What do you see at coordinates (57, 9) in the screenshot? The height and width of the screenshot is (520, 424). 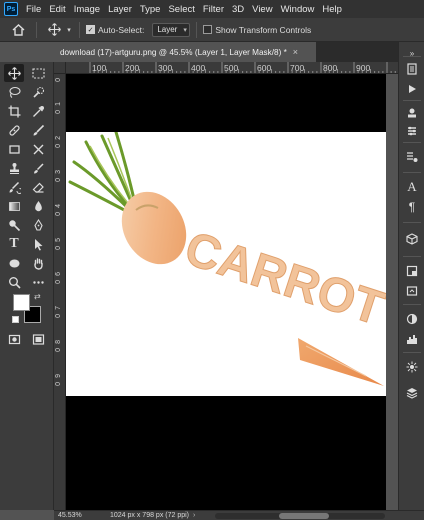 I see `menu-edit: Edit` at bounding box center [57, 9].